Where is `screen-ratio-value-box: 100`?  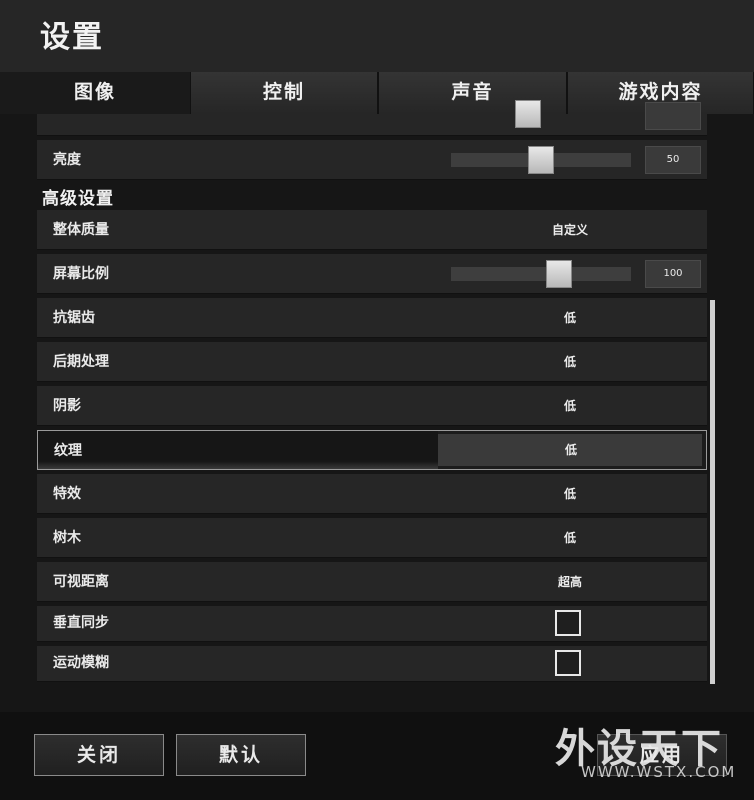 screen-ratio-value-box: 100 is located at coordinates (673, 274).